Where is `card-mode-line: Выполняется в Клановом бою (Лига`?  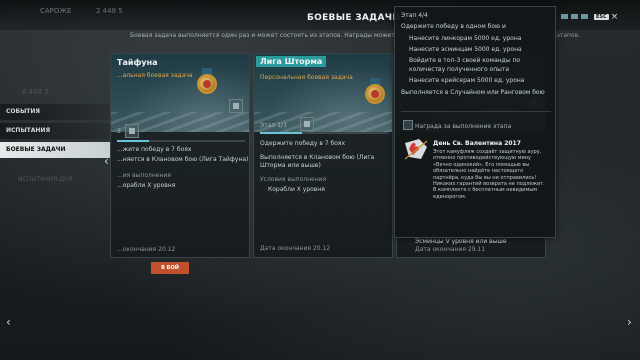
card-mode-line: Выполняется в Клановом бою (Лига is located at coordinates (317, 157).